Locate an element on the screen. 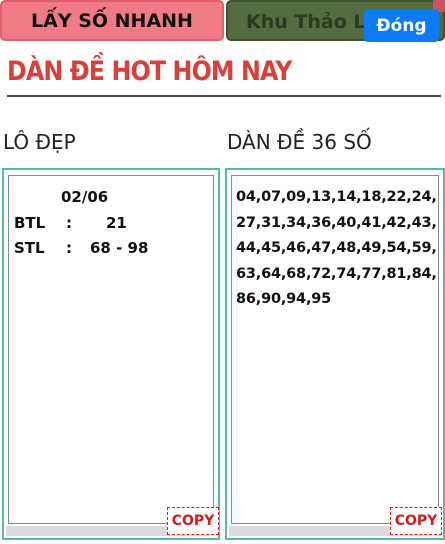 Image resolution: width=445 pixels, height=544 pixels. tab-lay-so-nhanh: LẤY SỐ NHANH is located at coordinates (112, 20).